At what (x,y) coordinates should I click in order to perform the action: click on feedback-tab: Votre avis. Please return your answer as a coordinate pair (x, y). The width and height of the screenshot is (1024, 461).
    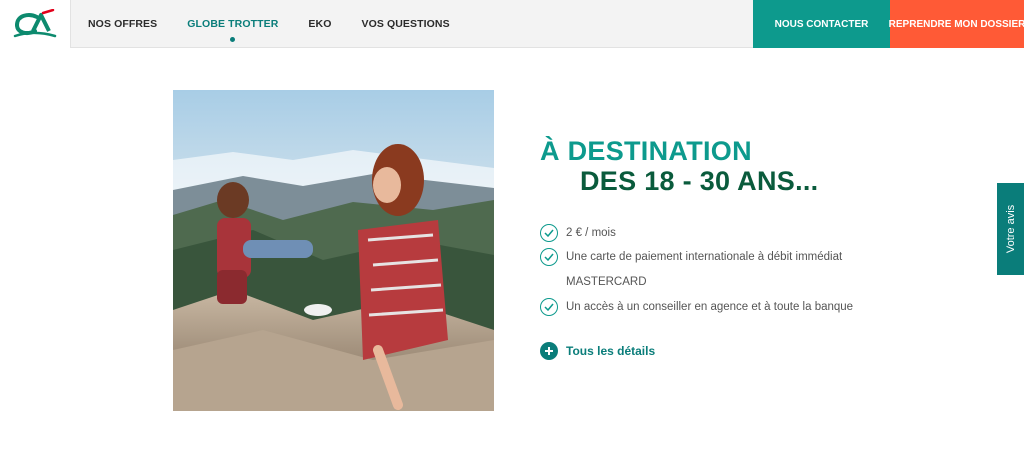
    Looking at the image, I should click on (1010, 229).